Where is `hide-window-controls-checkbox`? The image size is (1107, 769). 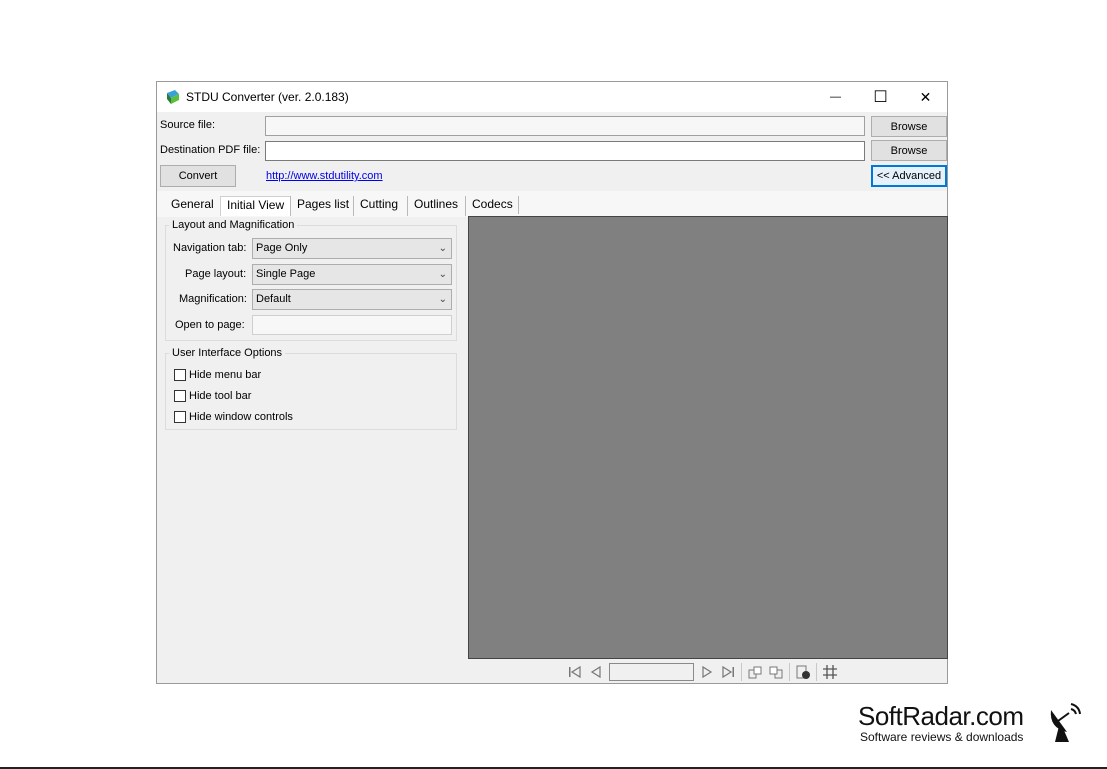 hide-window-controls-checkbox is located at coordinates (180, 417).